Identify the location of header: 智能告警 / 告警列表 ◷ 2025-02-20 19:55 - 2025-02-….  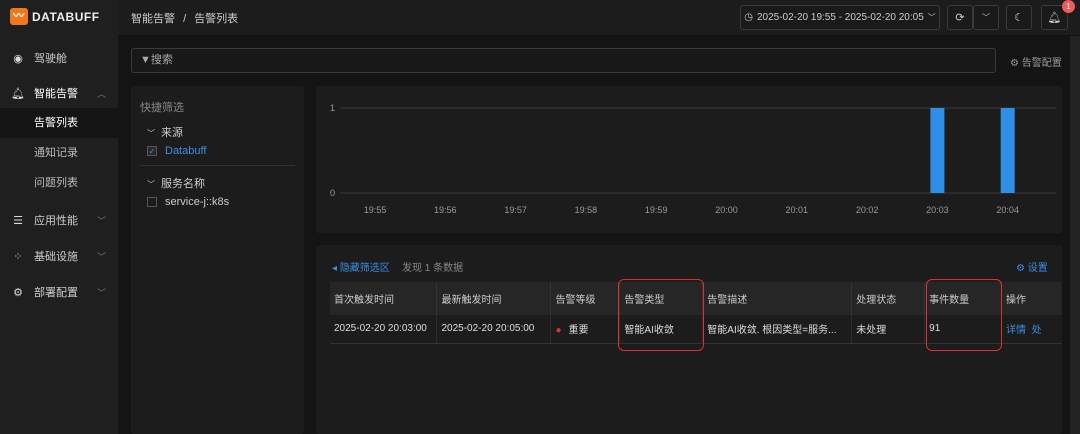
(599, 18).